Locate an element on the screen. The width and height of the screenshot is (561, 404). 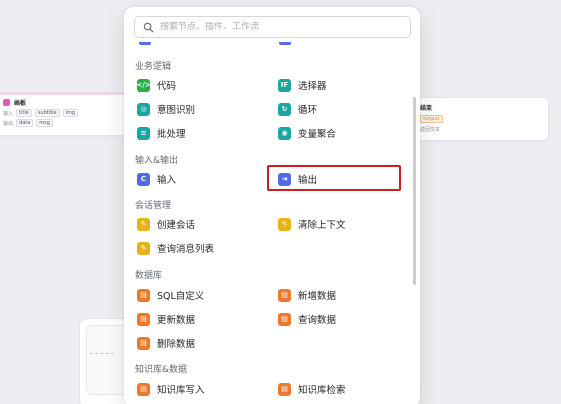
node-item-label: 输入 is located at coordinates (167, 180).